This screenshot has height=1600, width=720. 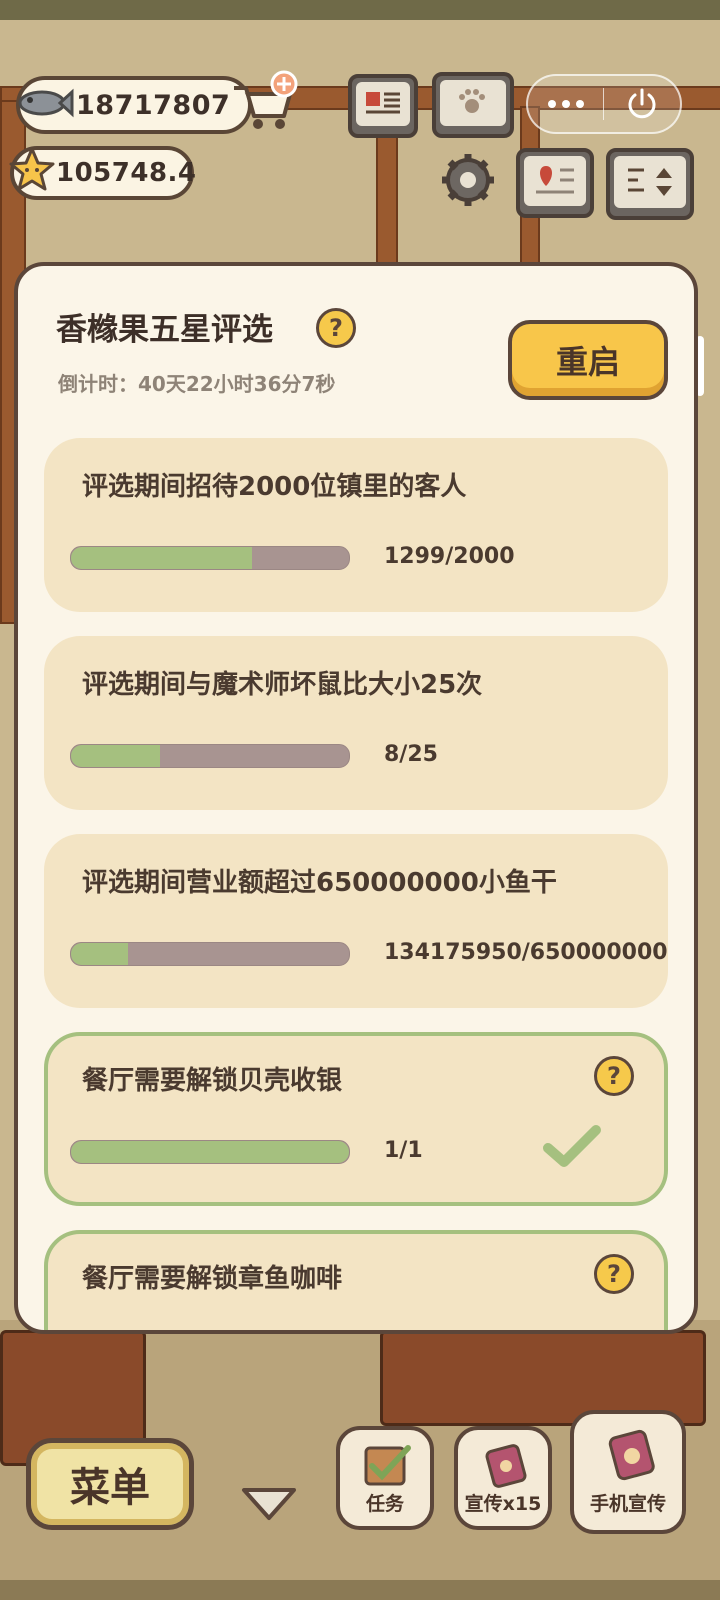 What do you see at coordinates (164, 330) in the screenshot?
I see `dialog-title: 香橼果五星评选` at bounding box center [164, 330].